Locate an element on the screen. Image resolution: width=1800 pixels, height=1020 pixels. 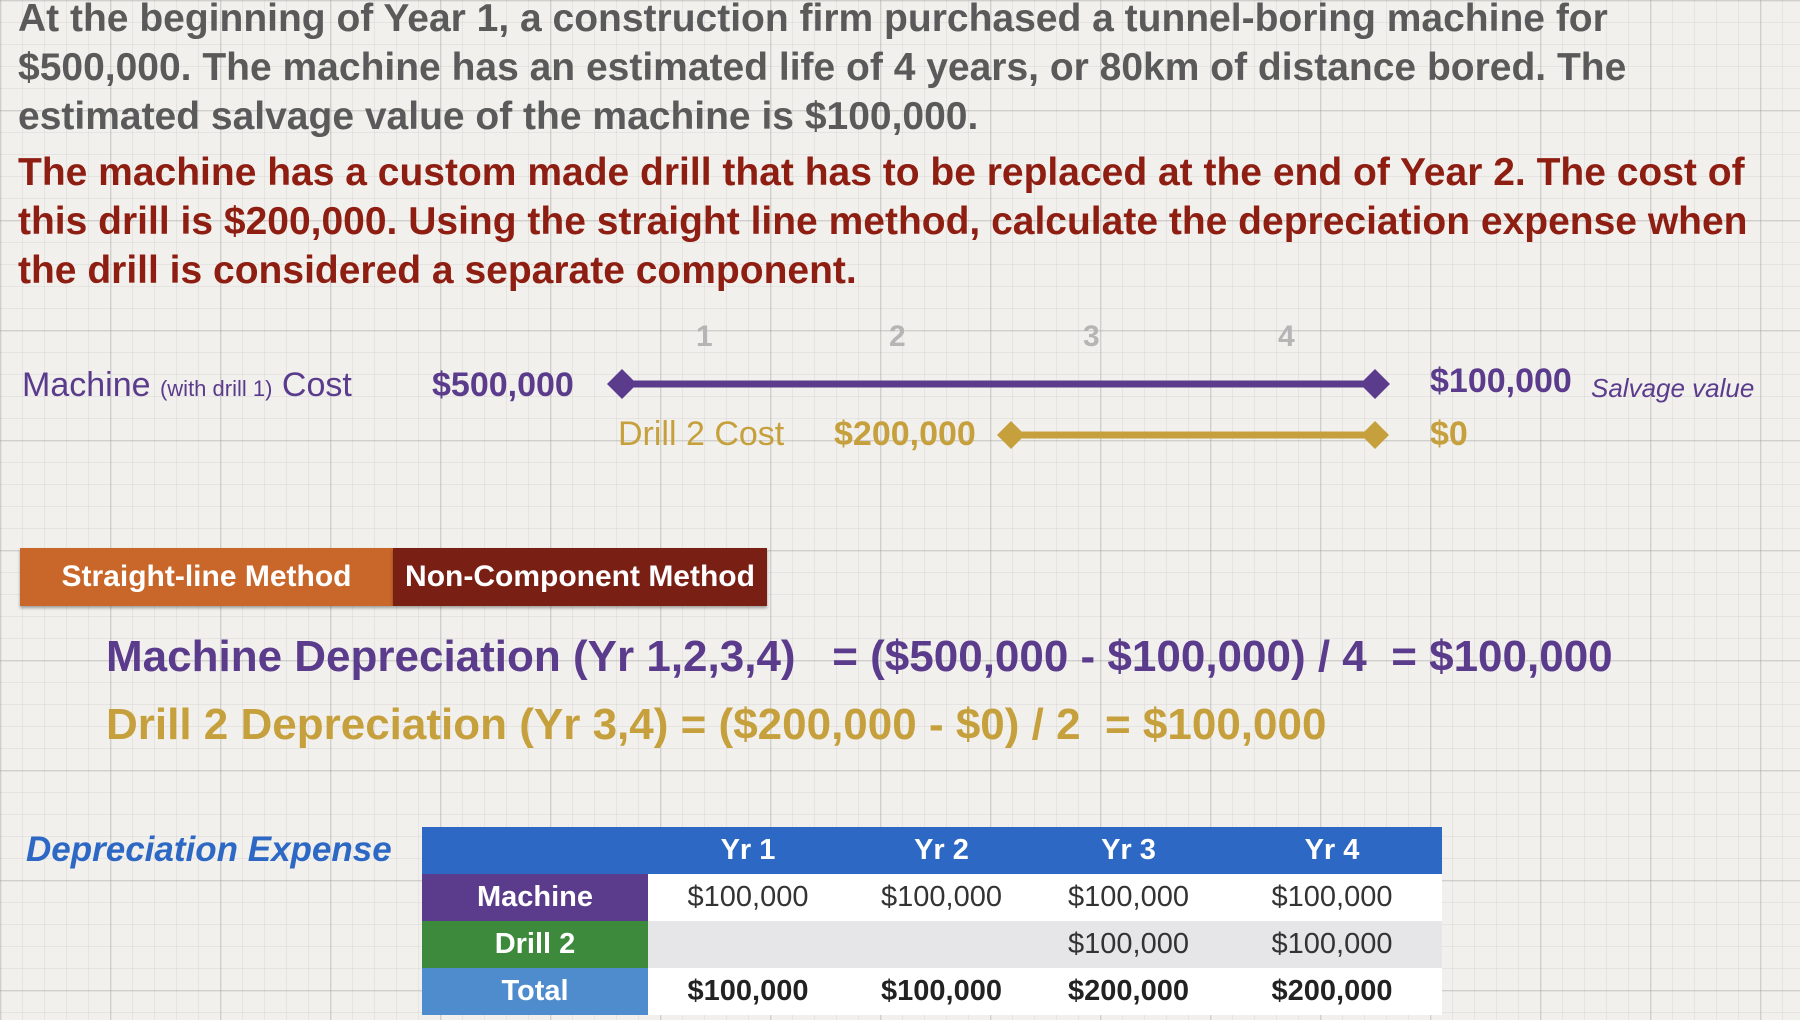
table-header-blank is located at coordinates (535, 850).